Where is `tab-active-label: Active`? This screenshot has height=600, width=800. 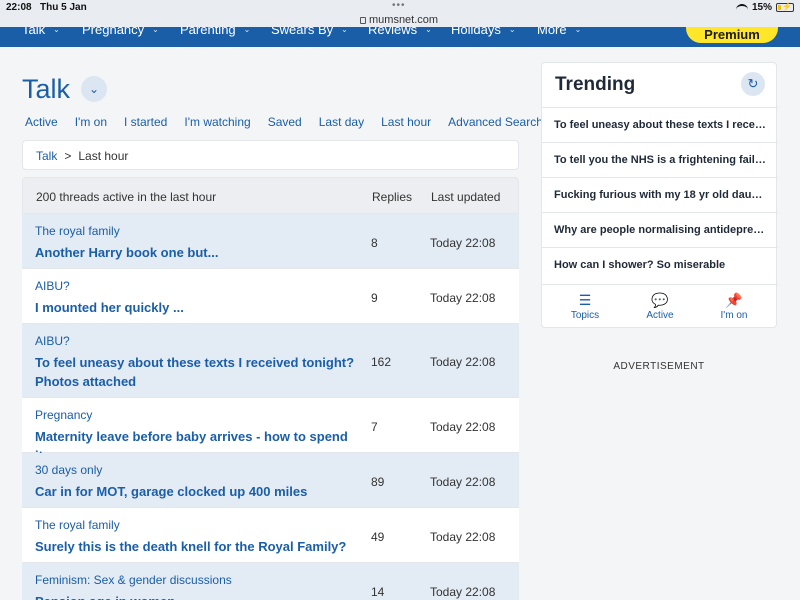 tab-active-label: Active is located at coordinates (660, 315).